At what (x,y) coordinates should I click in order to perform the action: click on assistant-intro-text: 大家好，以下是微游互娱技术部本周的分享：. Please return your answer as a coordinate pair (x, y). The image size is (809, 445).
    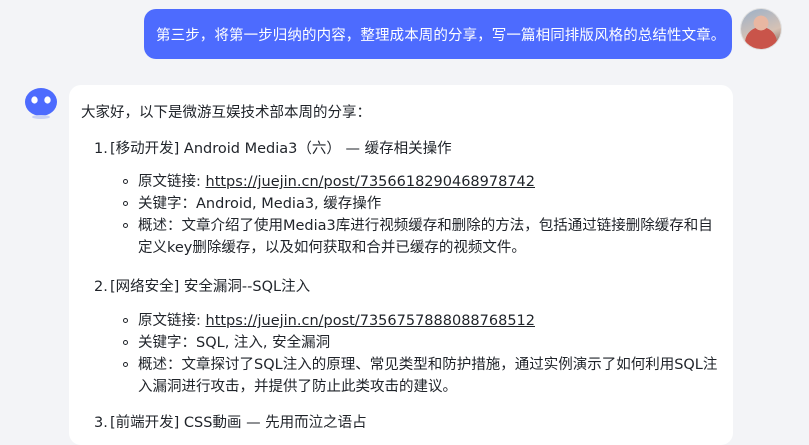
    Looking at the image, I should click on (226, 113).